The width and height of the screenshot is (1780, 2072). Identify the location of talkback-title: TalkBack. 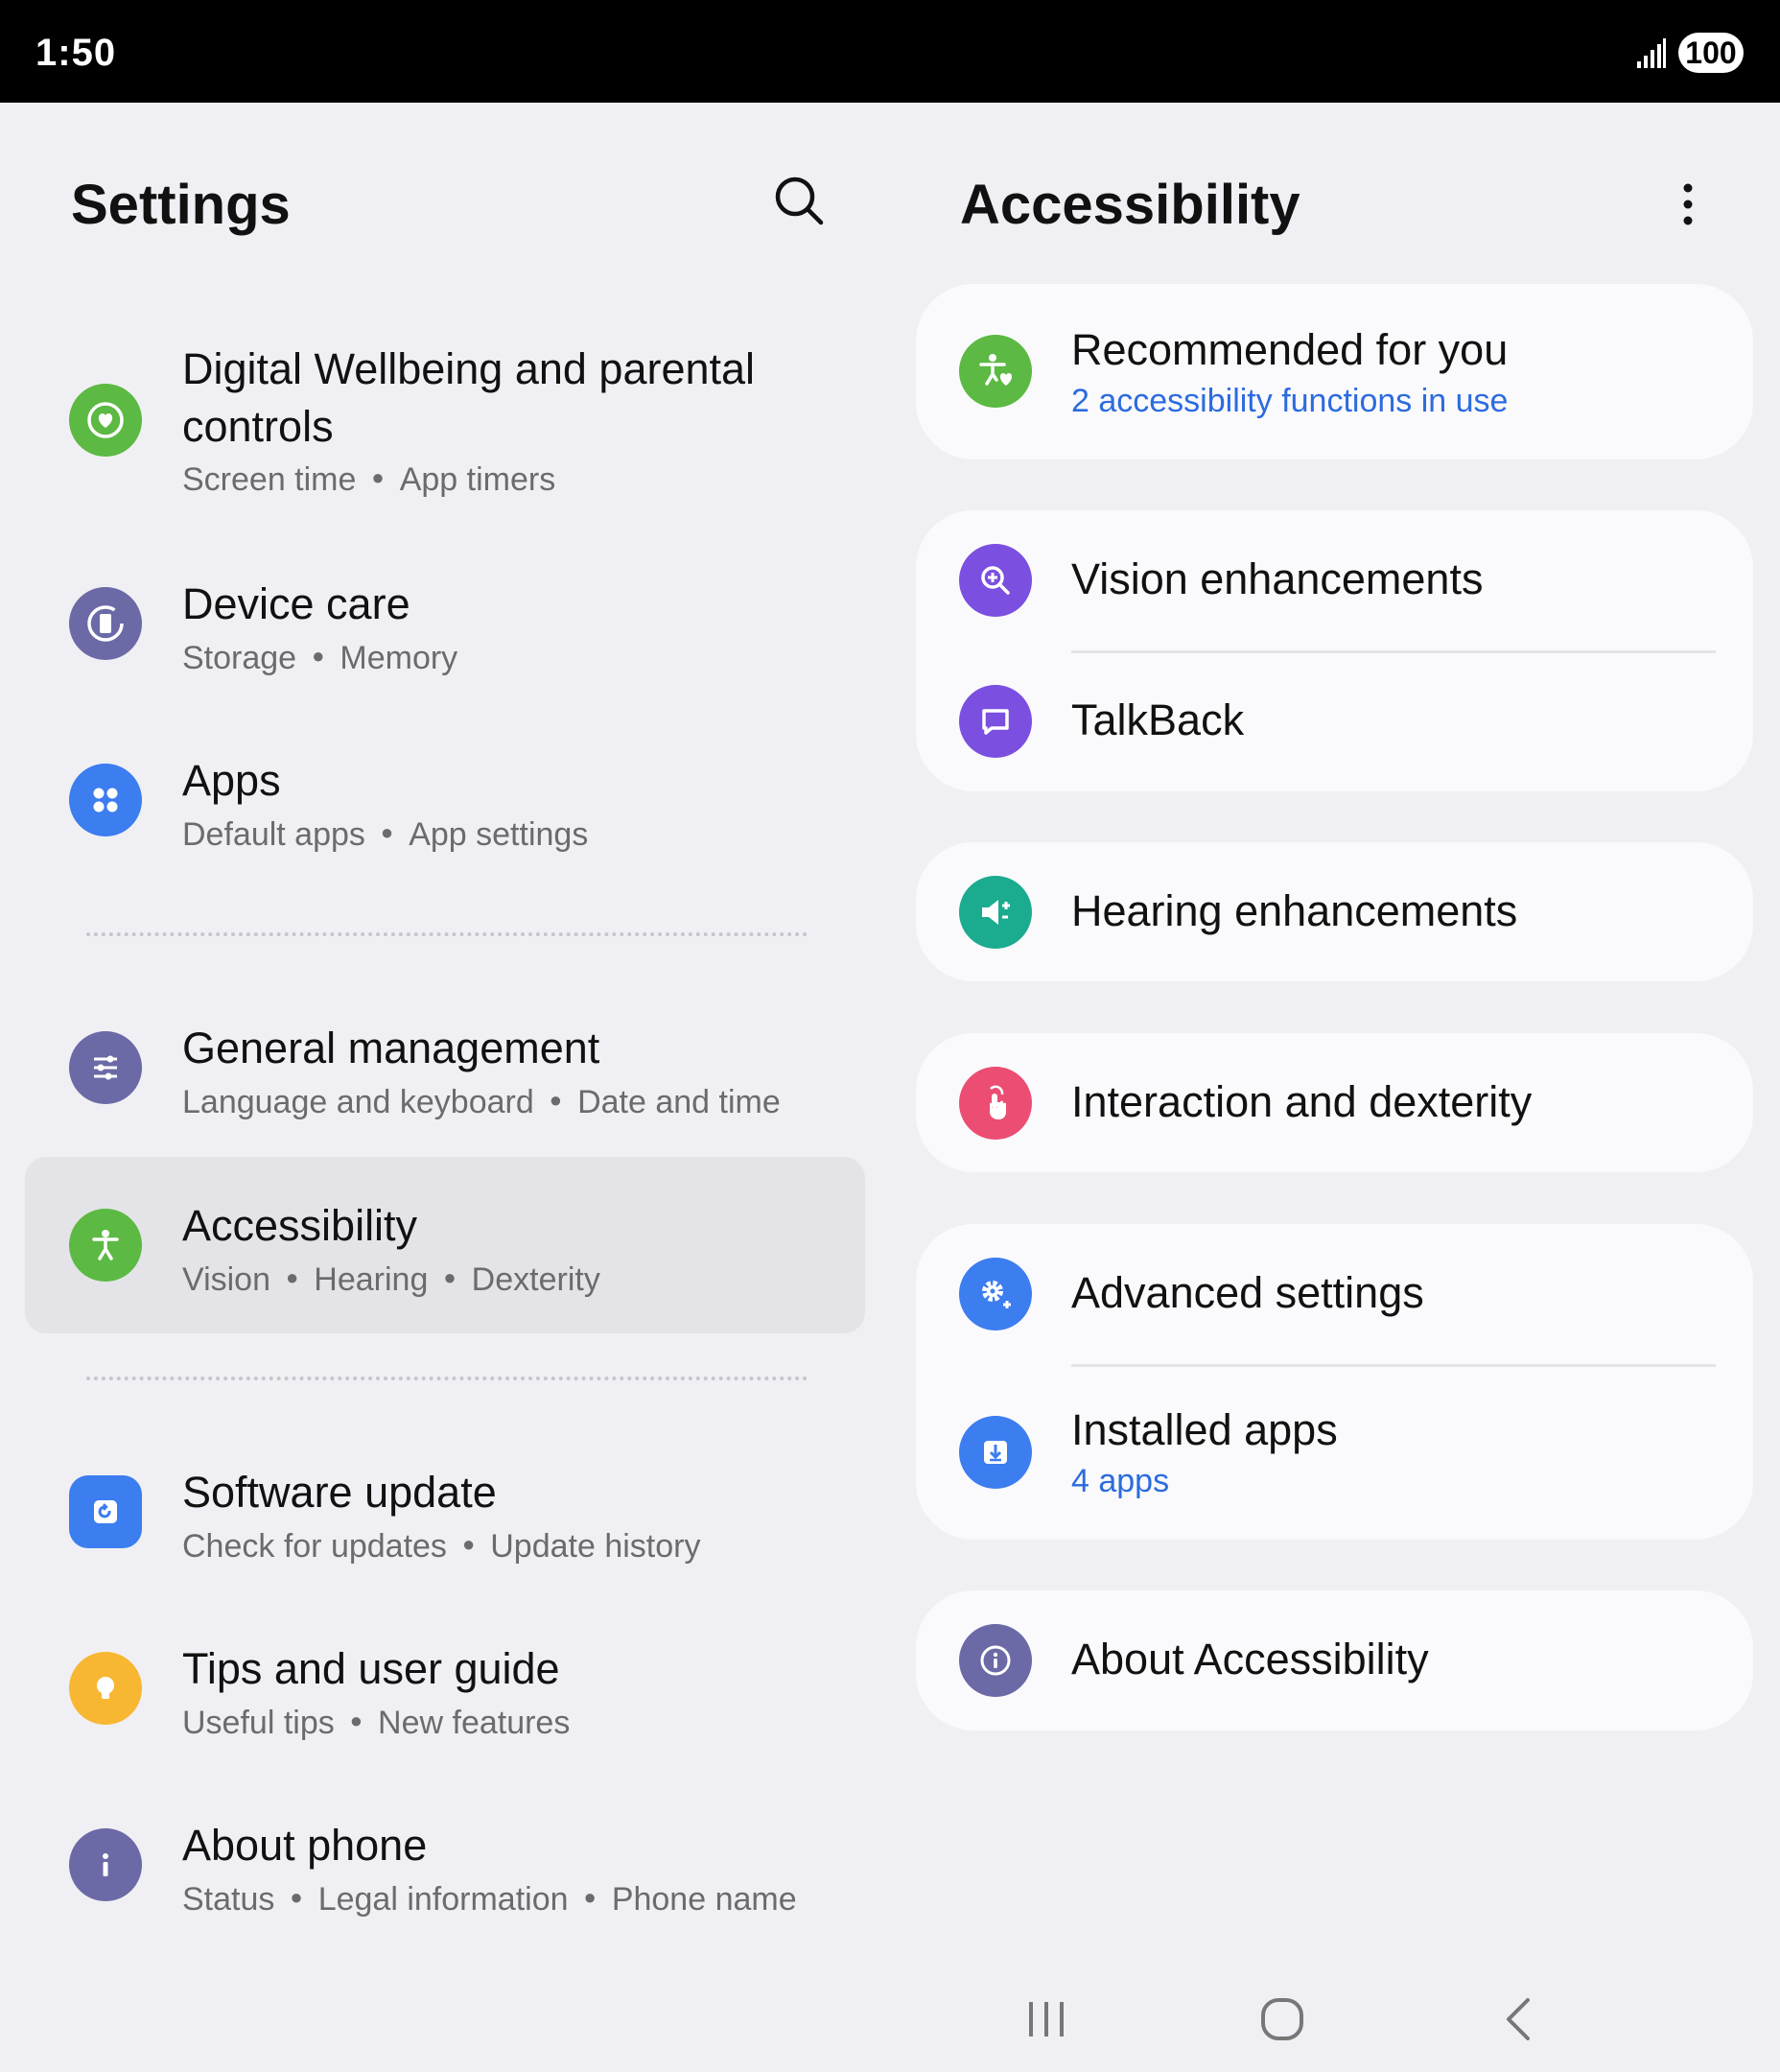
(1158, 719).